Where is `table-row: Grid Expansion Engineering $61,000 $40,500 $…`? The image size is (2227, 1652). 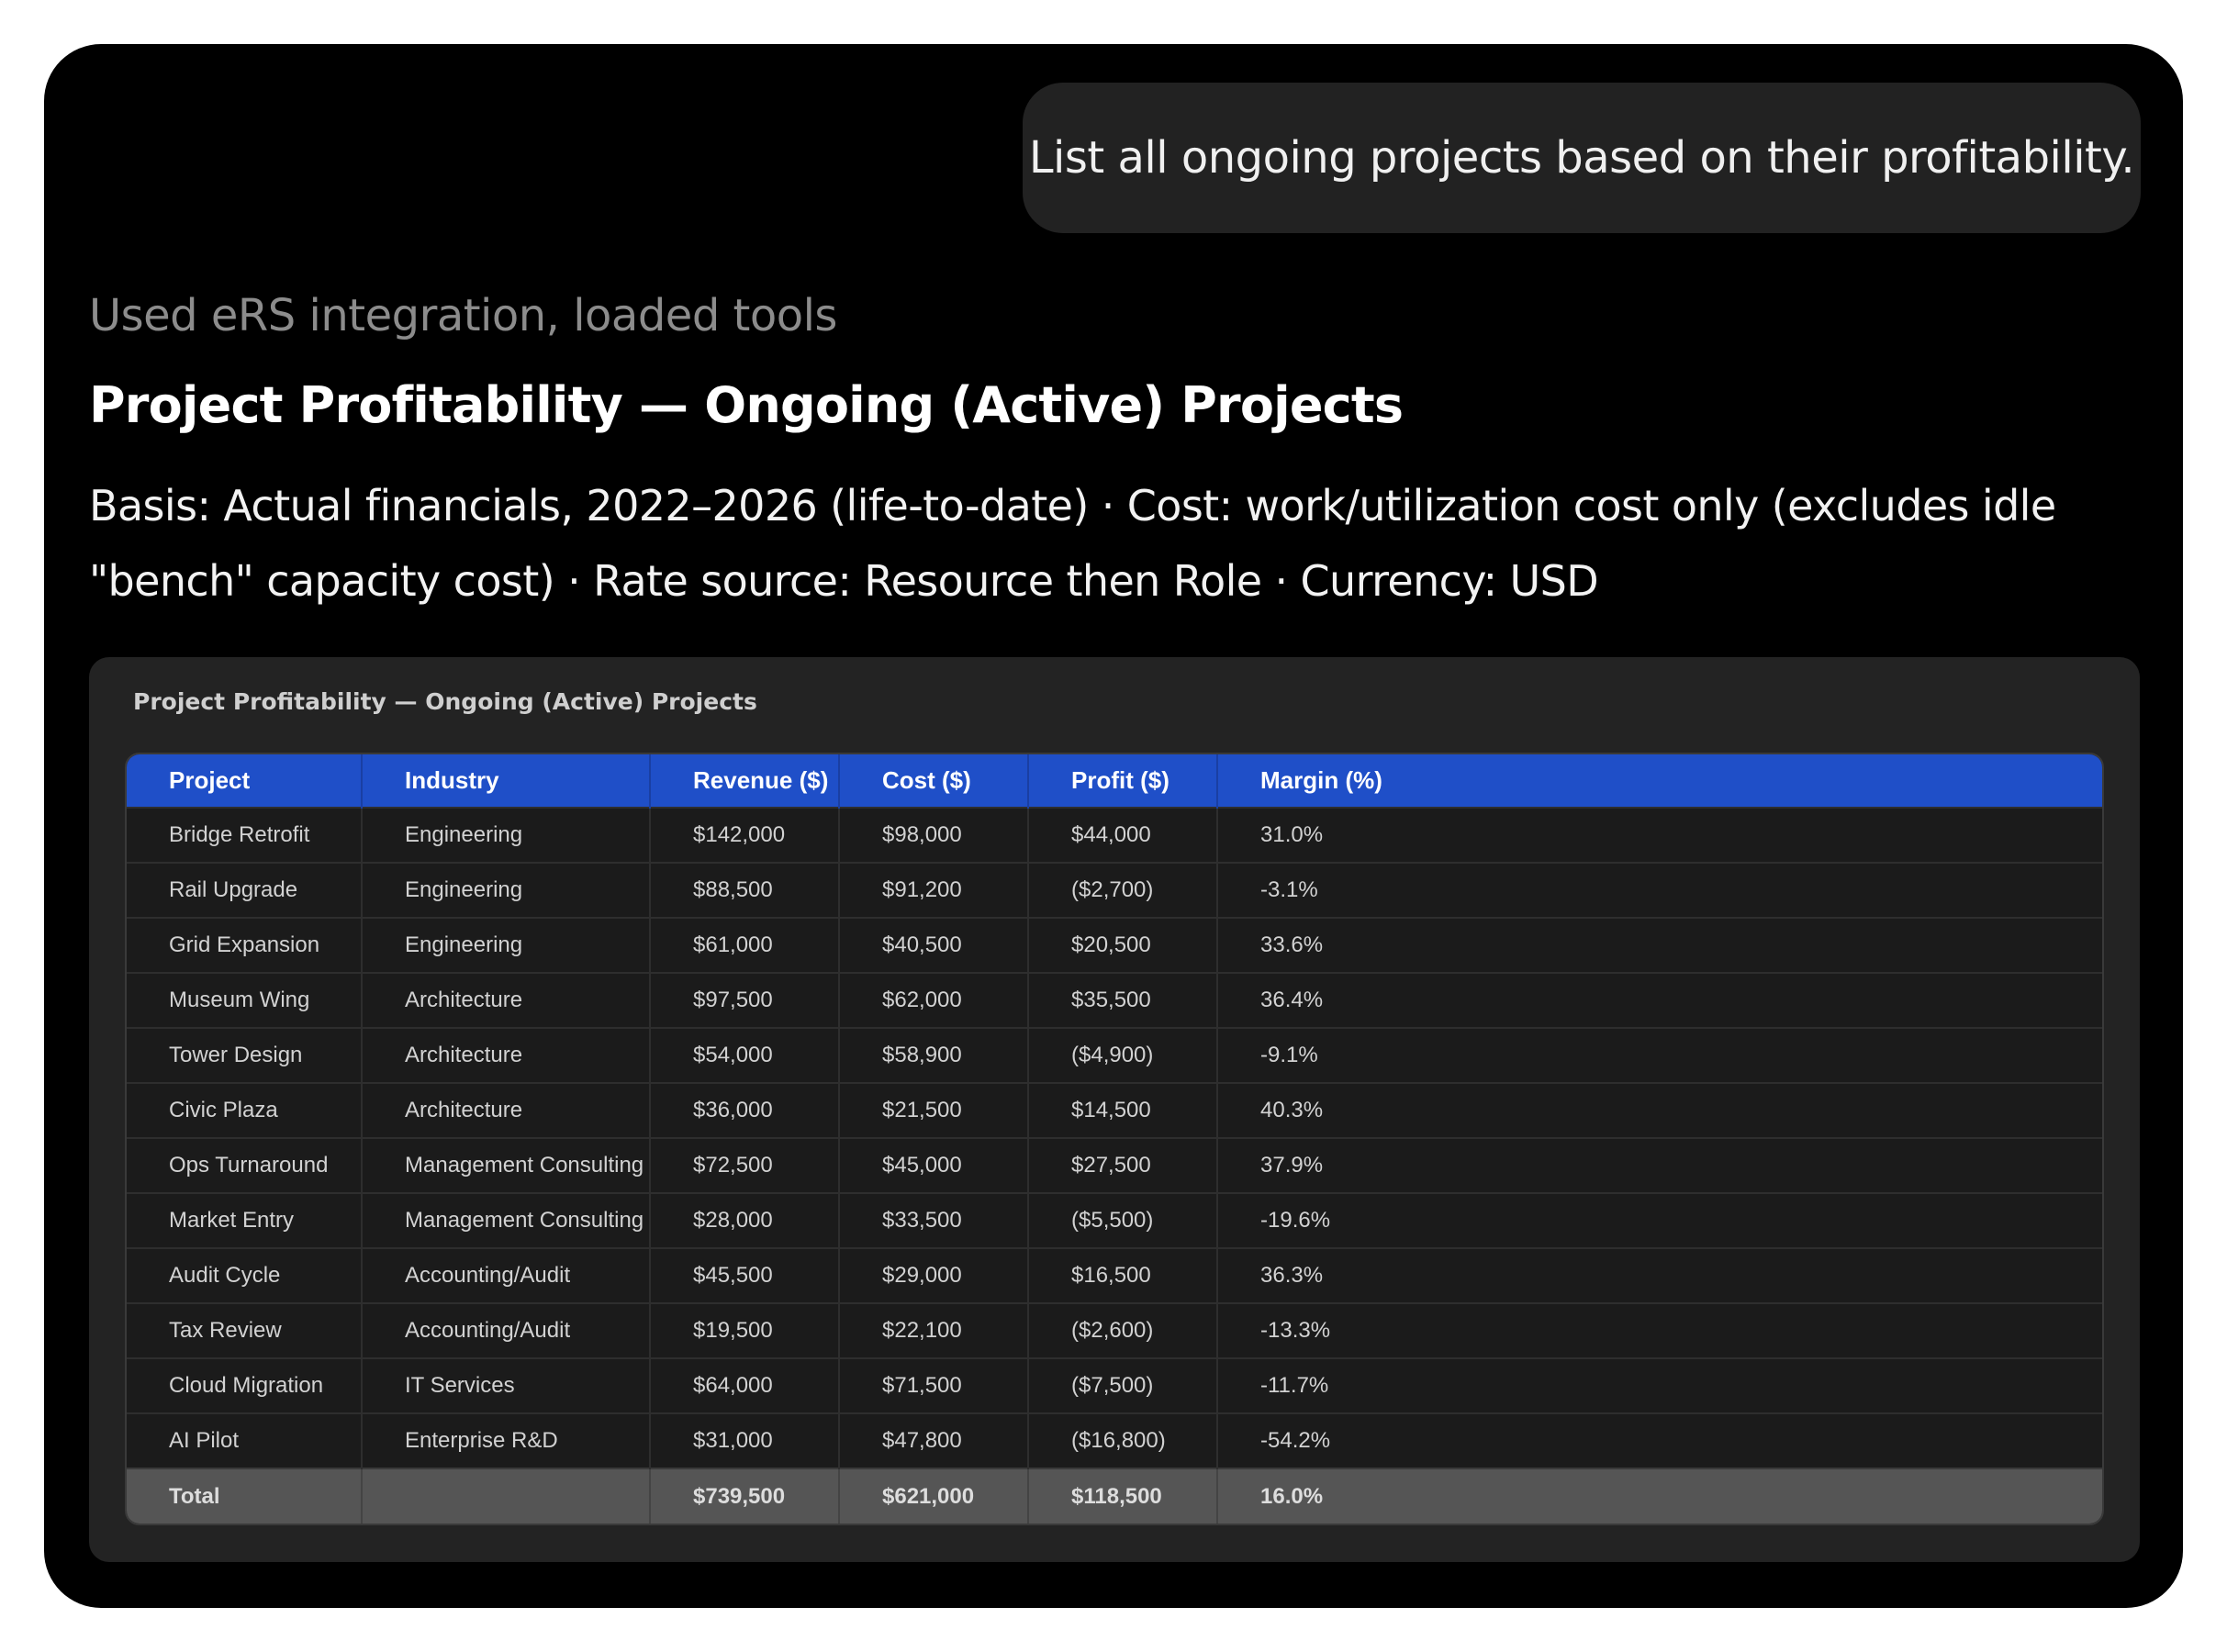 table-row: Grid Expansion Engineering $61,000 $40,500 $… is located at coordinates (1114, 945).